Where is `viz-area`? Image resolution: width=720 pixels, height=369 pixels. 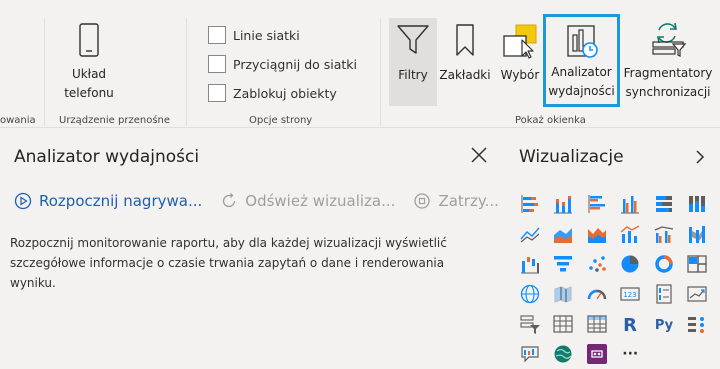 viz-area is located at coordinates (564, 234).